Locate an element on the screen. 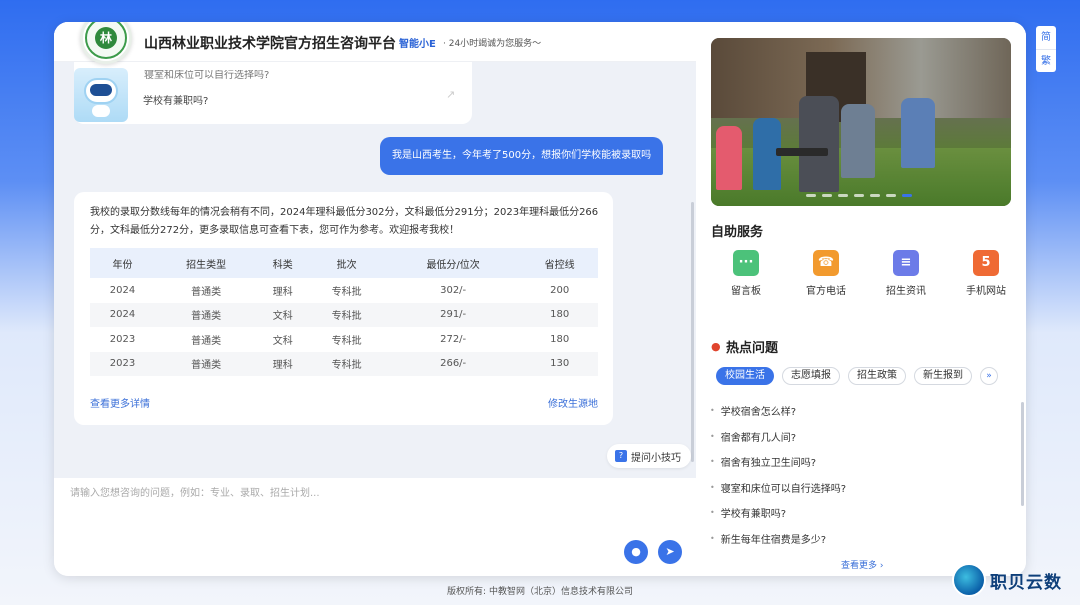 The width and height of the screenshot is (1080, 605). table-header-row: 年份 招生类型 科类 批次 最低分/位次 省控线 is located at coordinates (344, 263).